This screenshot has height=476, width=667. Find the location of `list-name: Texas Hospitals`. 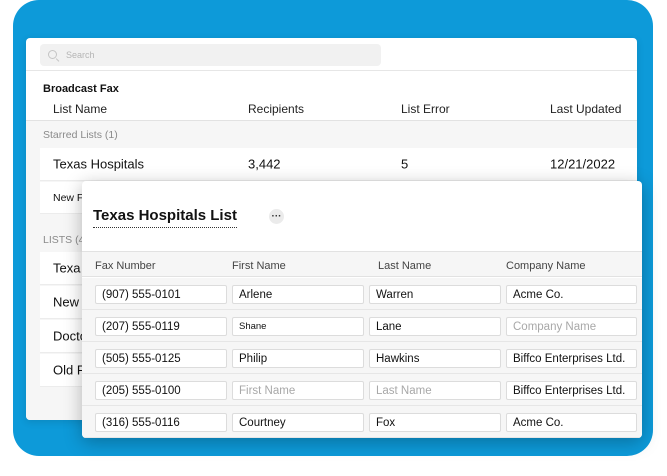

list-name: Texas Hospitals is located at coordinates (99, 164).